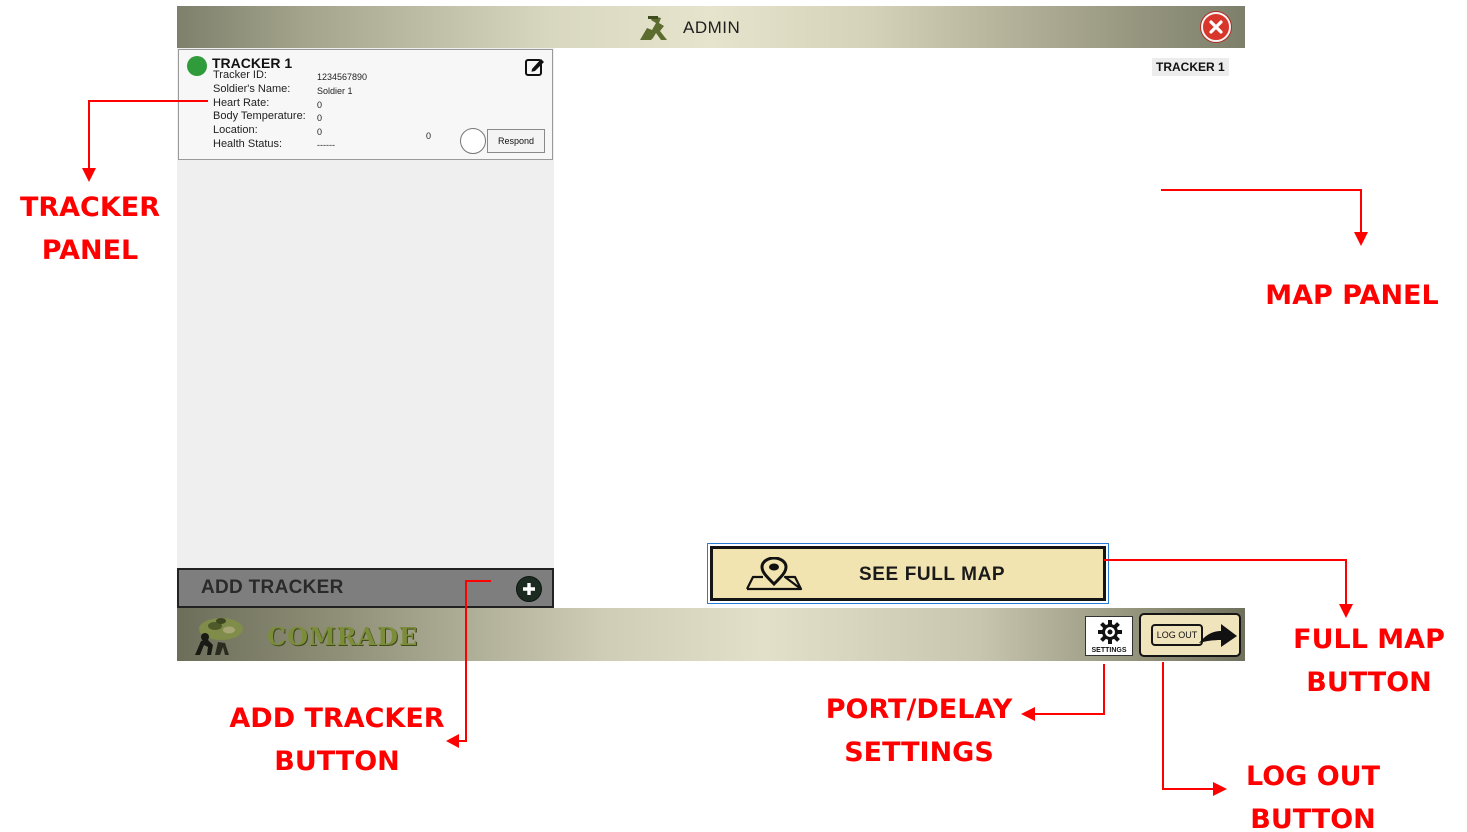 The height and width of the screenshot is (832, 1467). What do you see at coordinates (1369, 661) in the screenshot?
I see `annotation-full-map-button: FULL MAP BUTTON` at bounding box center [1369, 661].